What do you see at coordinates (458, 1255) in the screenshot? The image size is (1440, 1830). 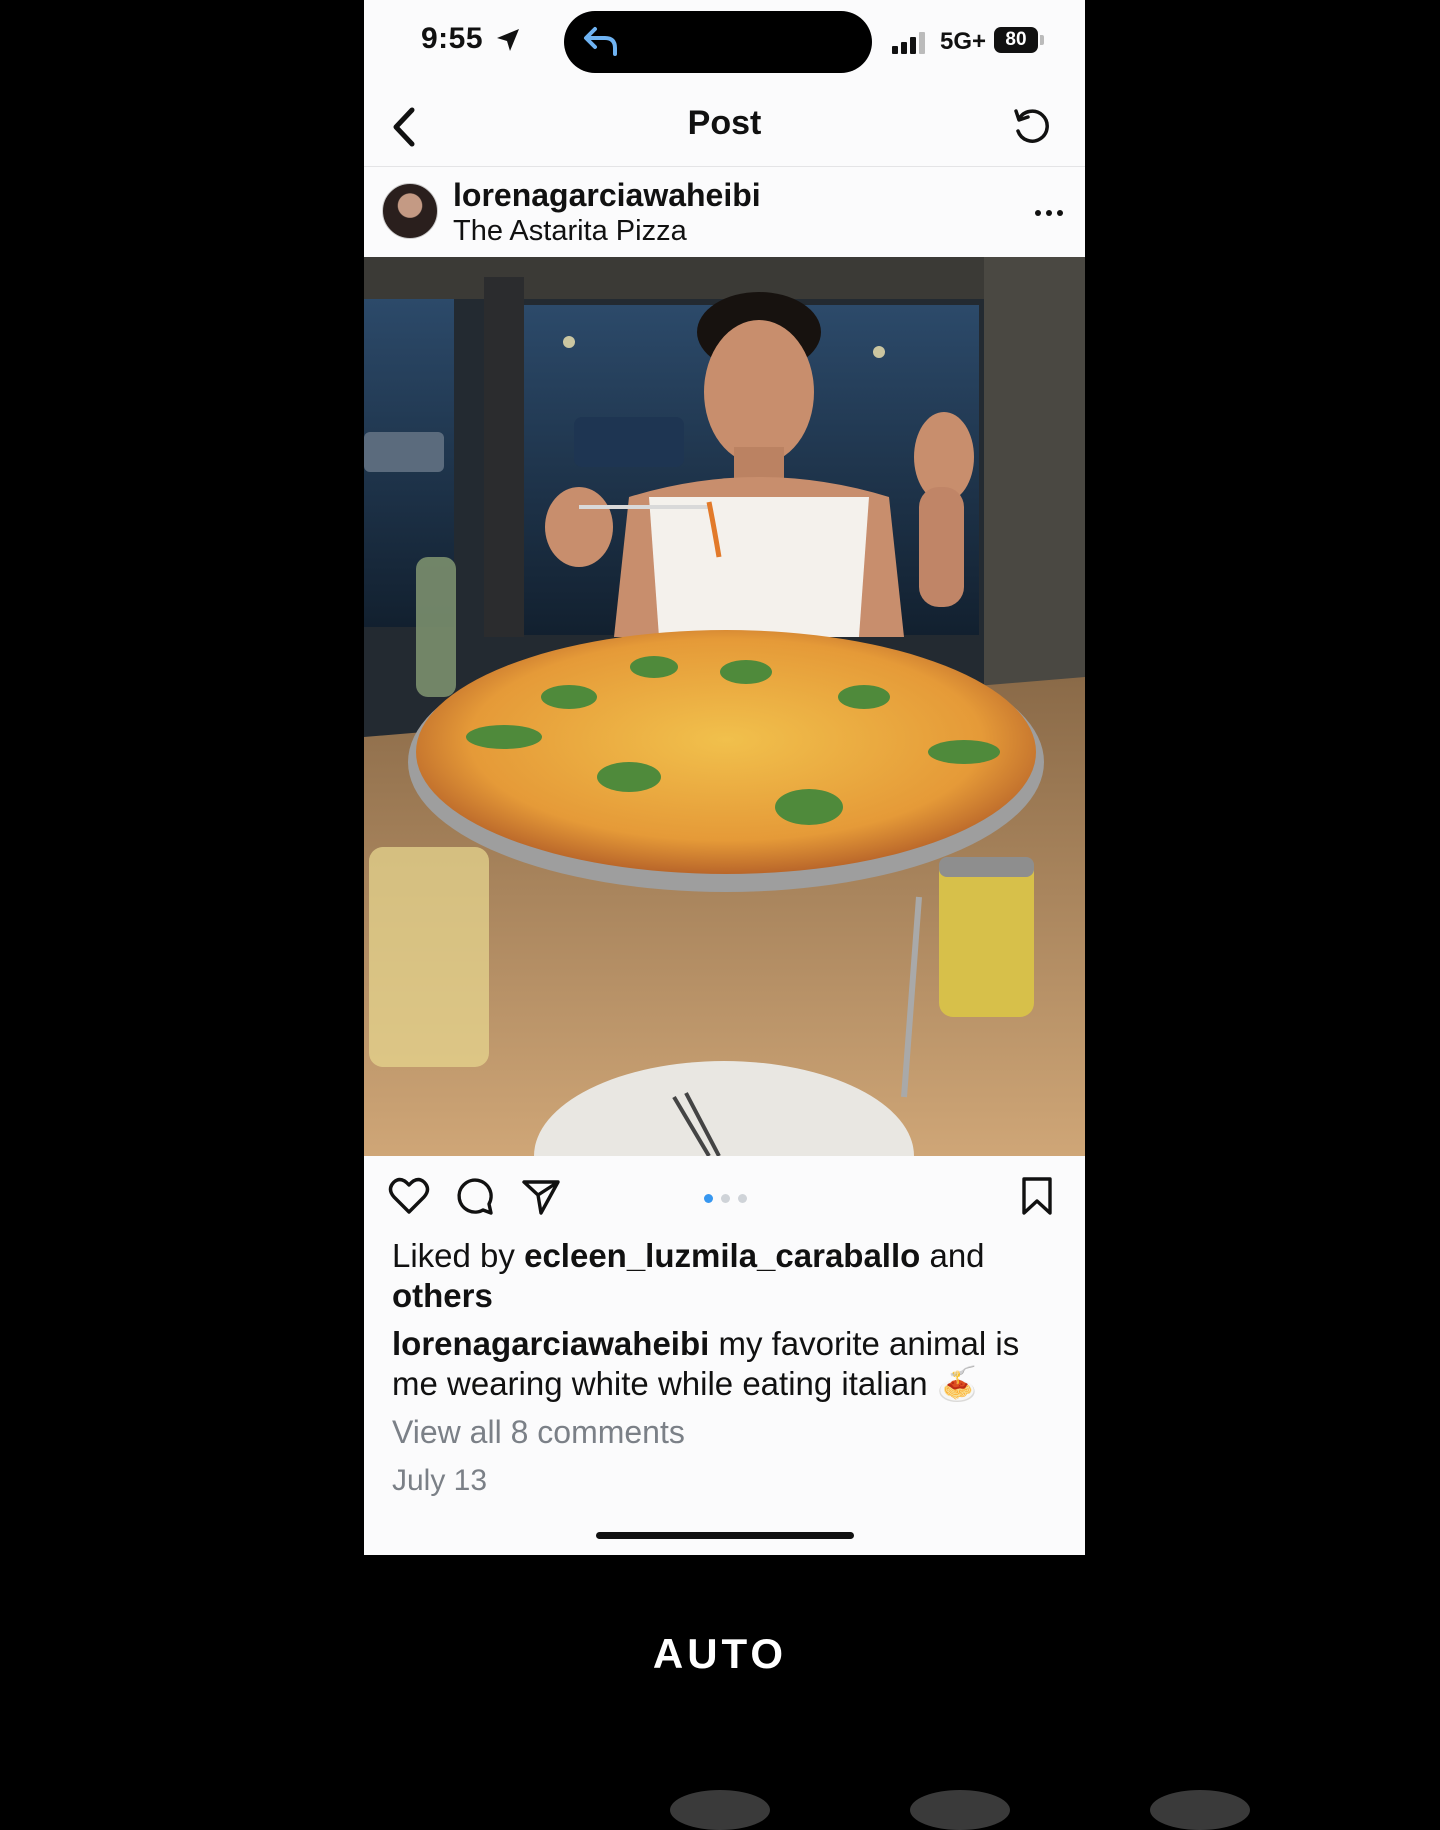 I see `liked-prefix: Liked by` at bounding box center [458, 1255].